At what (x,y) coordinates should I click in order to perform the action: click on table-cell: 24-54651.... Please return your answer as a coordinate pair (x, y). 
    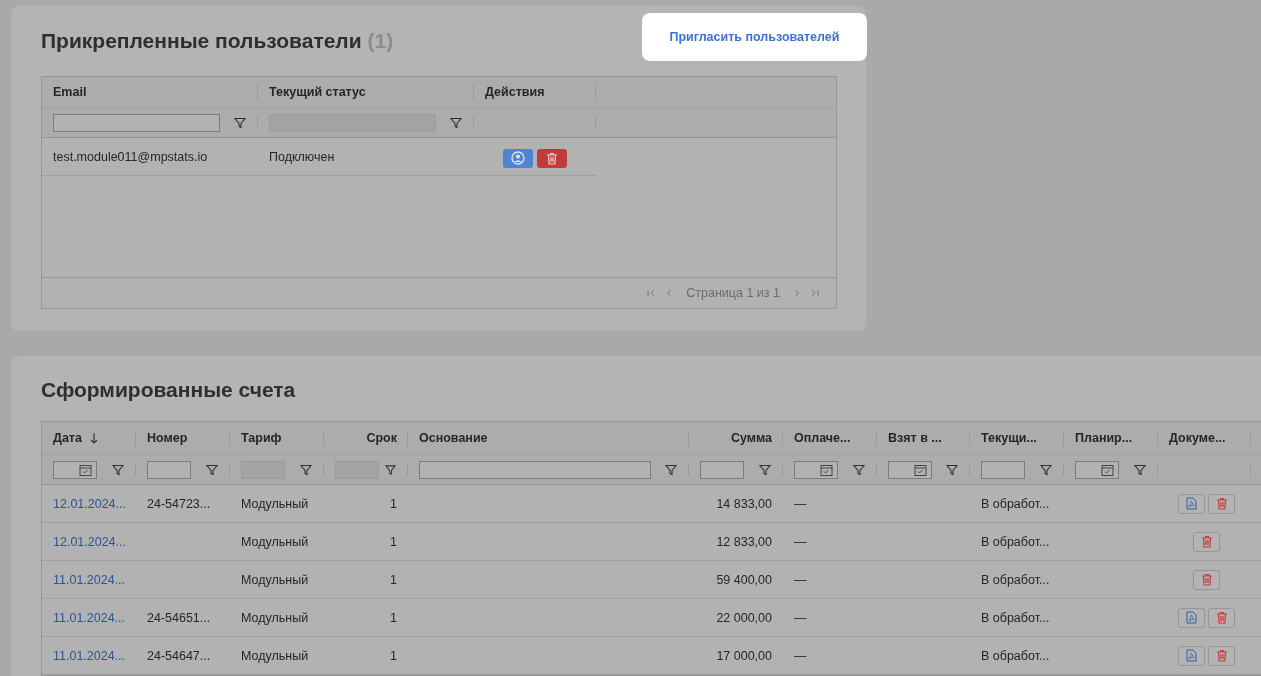
    Looking at the image, I should click on (179, 617).